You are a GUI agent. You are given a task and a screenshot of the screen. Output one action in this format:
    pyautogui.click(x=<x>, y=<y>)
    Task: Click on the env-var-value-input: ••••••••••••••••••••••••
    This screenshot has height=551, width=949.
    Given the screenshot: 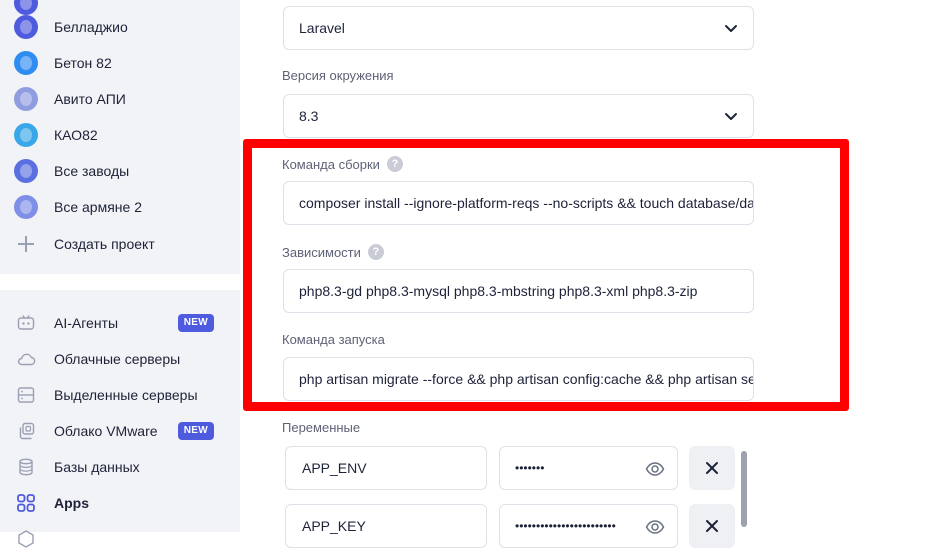 What is the action you would take?
    pyautogui.click(x=588, y=526)
    